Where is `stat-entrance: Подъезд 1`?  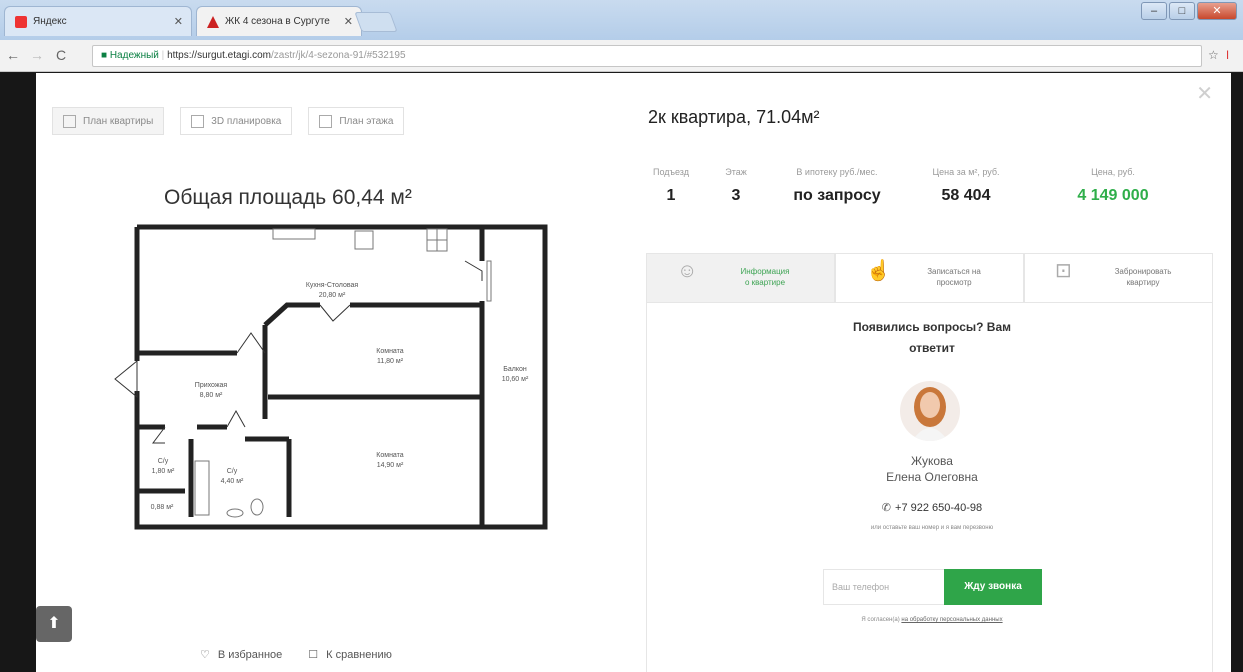
stat-entrance: Подъезд 1 is located at coordinates (671, 186).